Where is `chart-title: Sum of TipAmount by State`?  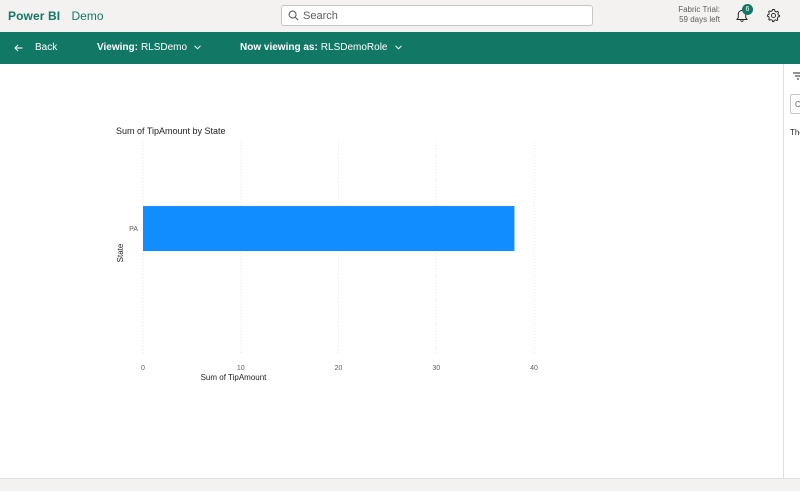
chart-title: Sum of TipAmount by State is located at coordinates (171, 131).